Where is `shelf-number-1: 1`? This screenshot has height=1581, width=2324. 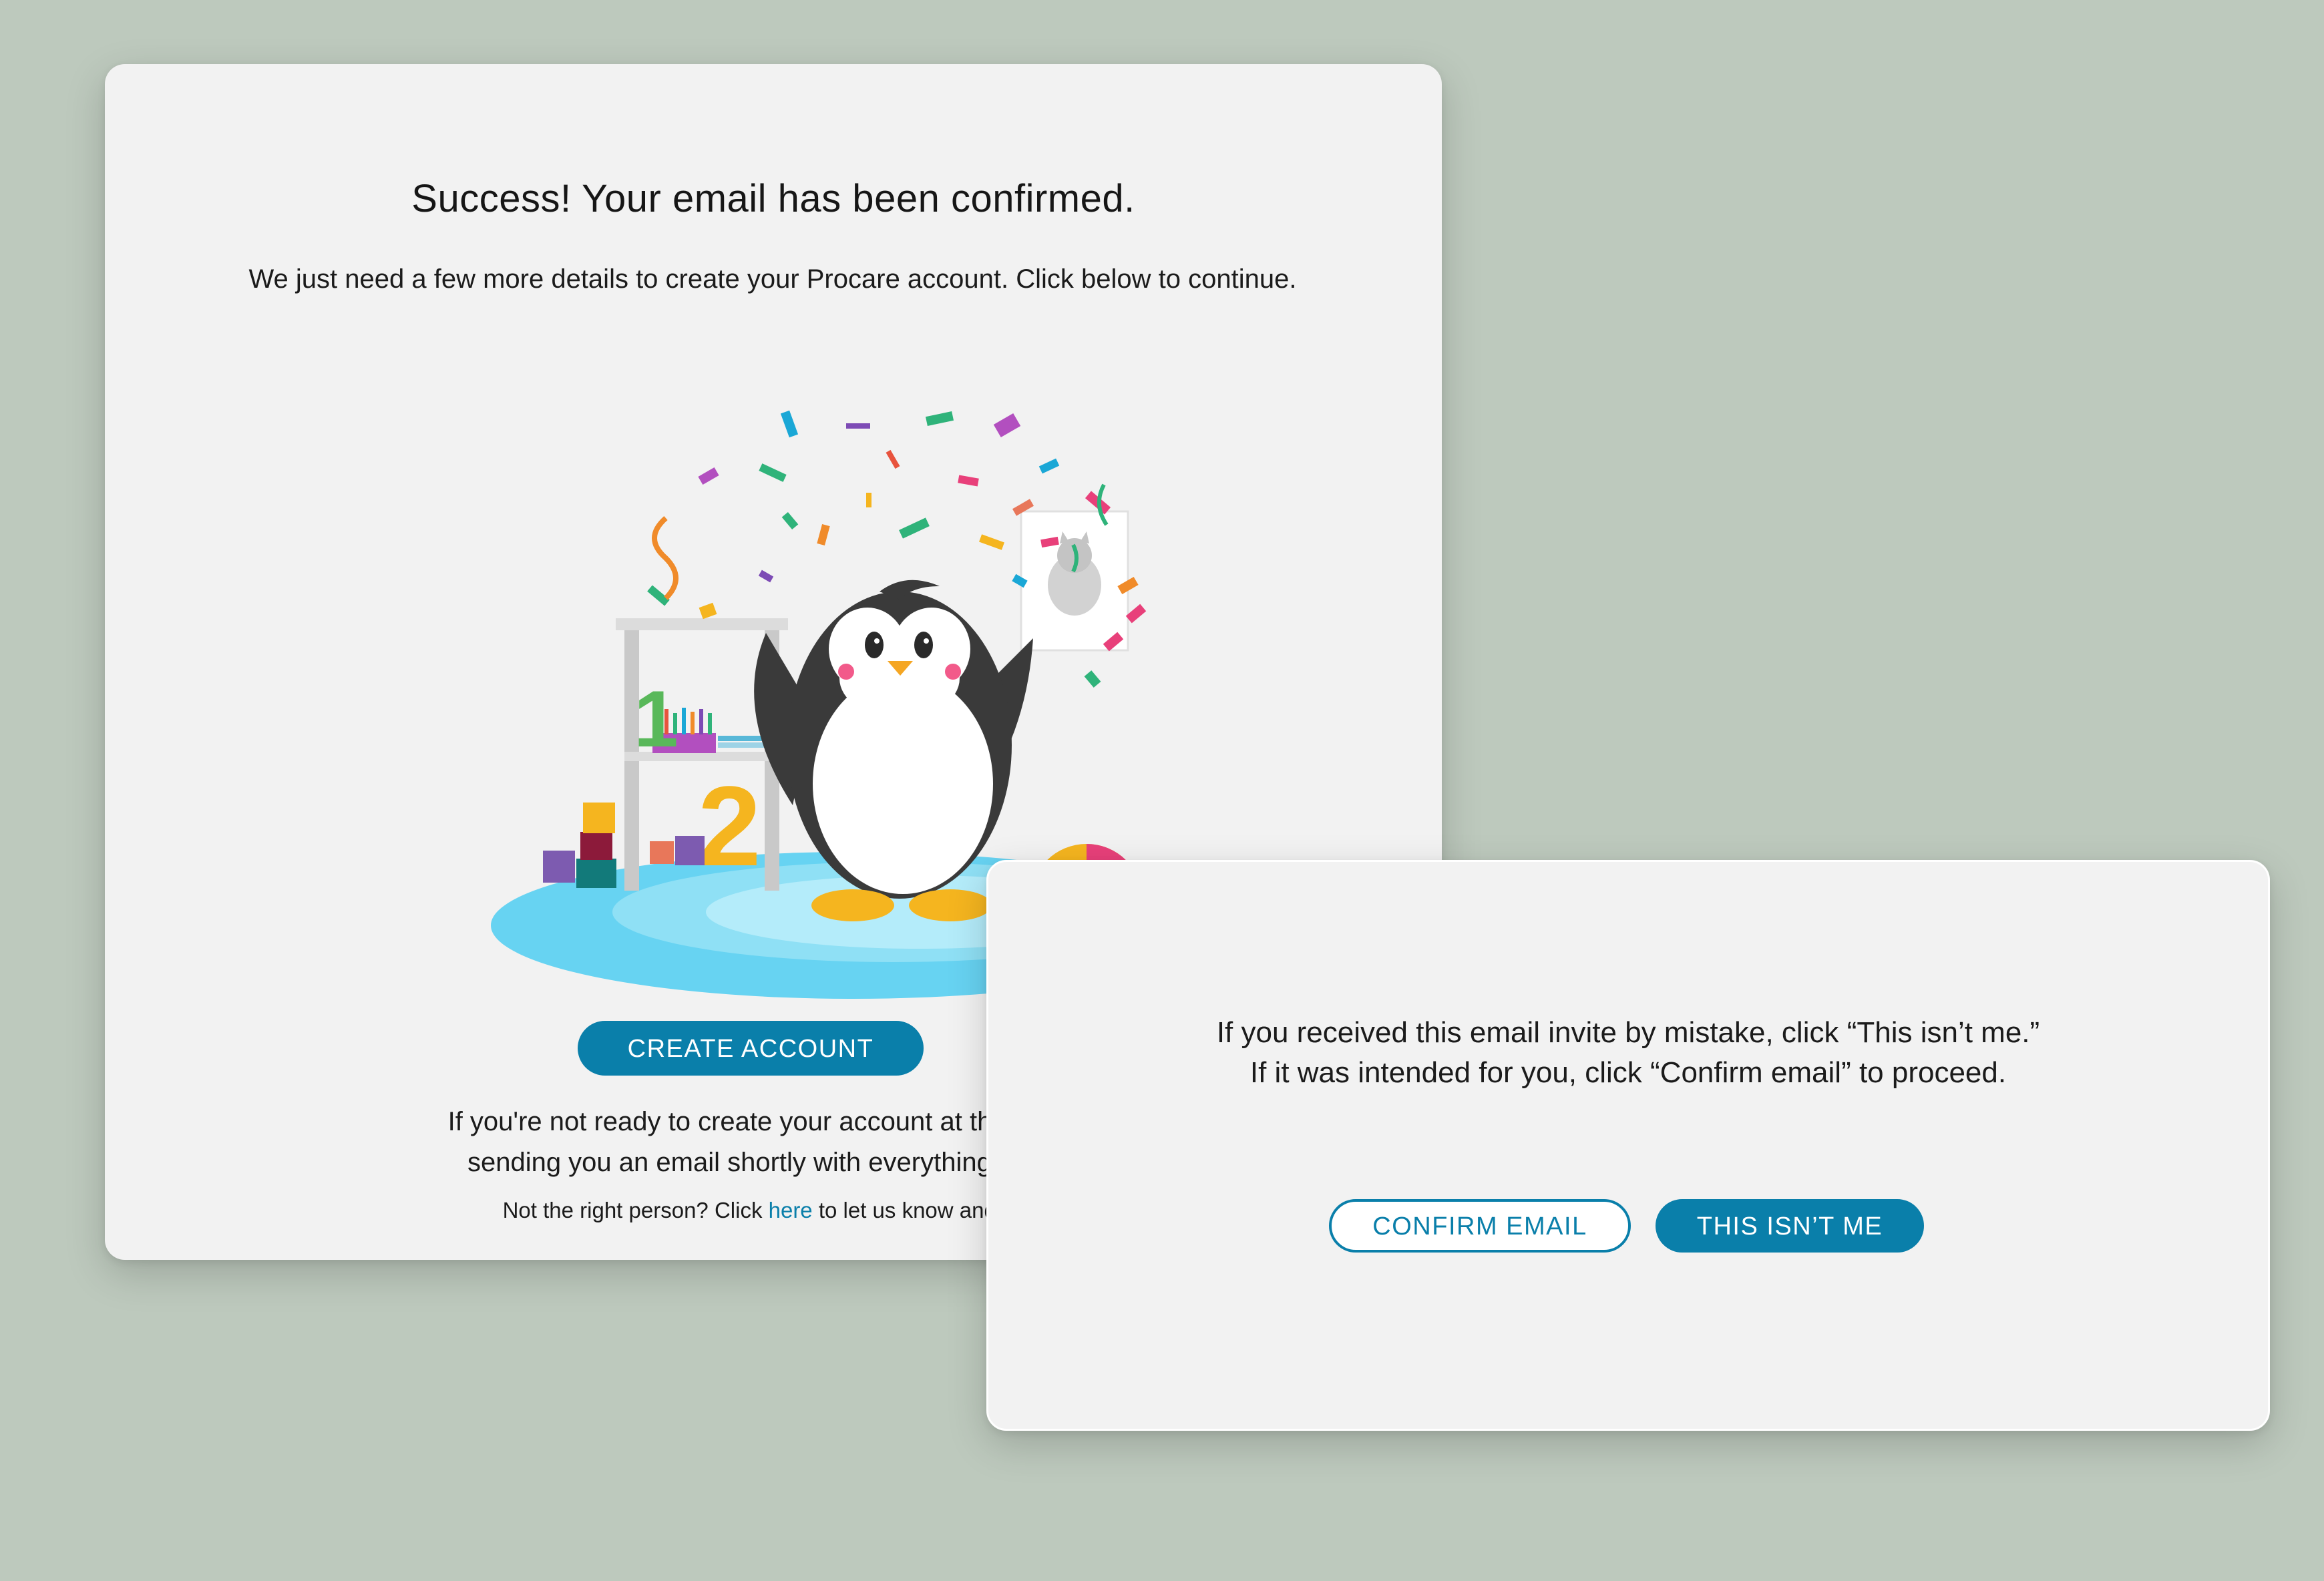
shelf-number-1: 1 is located at coordinates (657, 719).